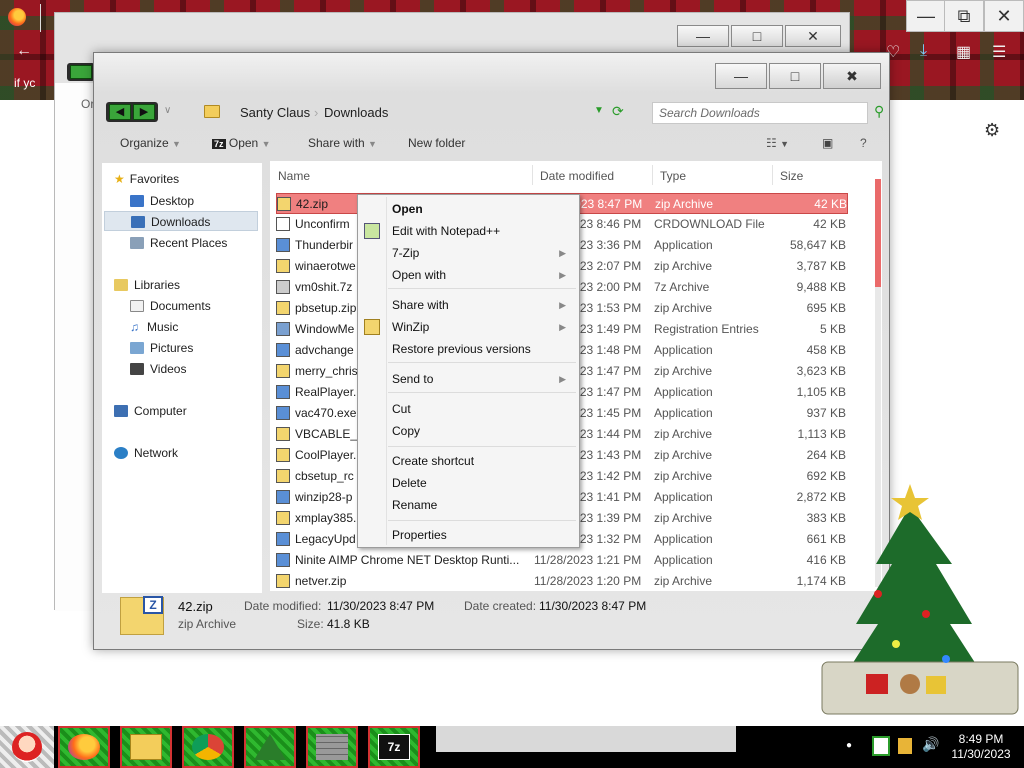 Image resolution: width=1024 pixels, height=768 pixels. What do you see at coordinates (852, 76) in the screenshot?
I see `close-button: ✖` at bounding box center [852, 76].